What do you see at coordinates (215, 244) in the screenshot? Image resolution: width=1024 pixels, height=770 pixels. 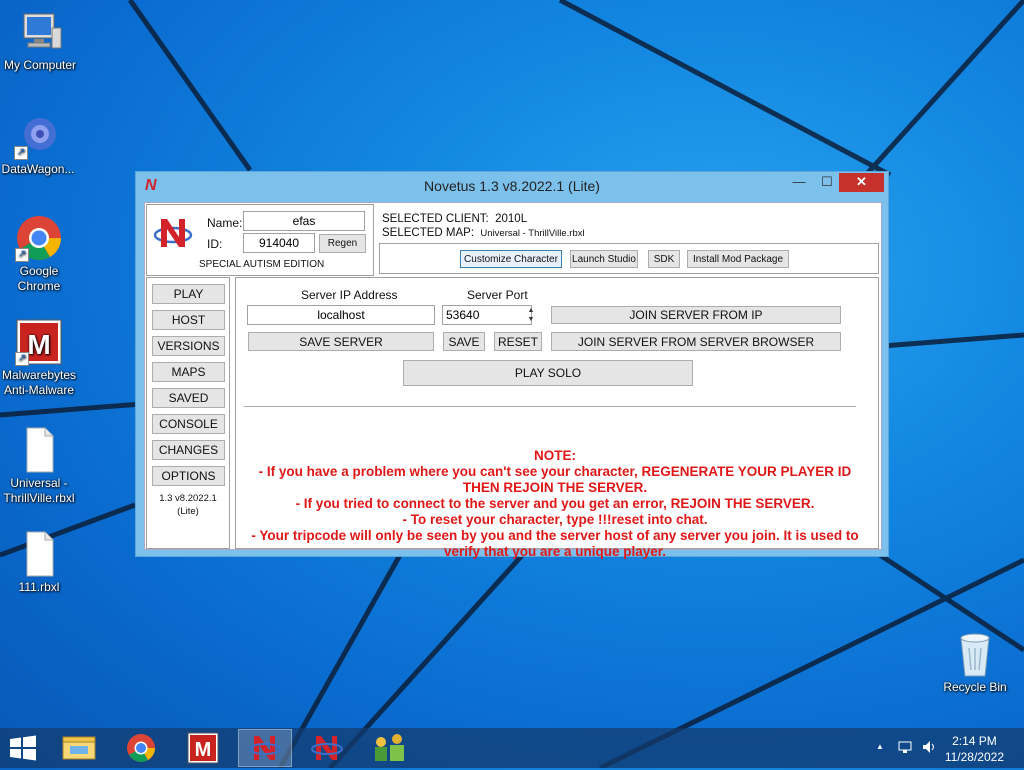 I see `id-label: ID:` at bounding box center [215, 244].